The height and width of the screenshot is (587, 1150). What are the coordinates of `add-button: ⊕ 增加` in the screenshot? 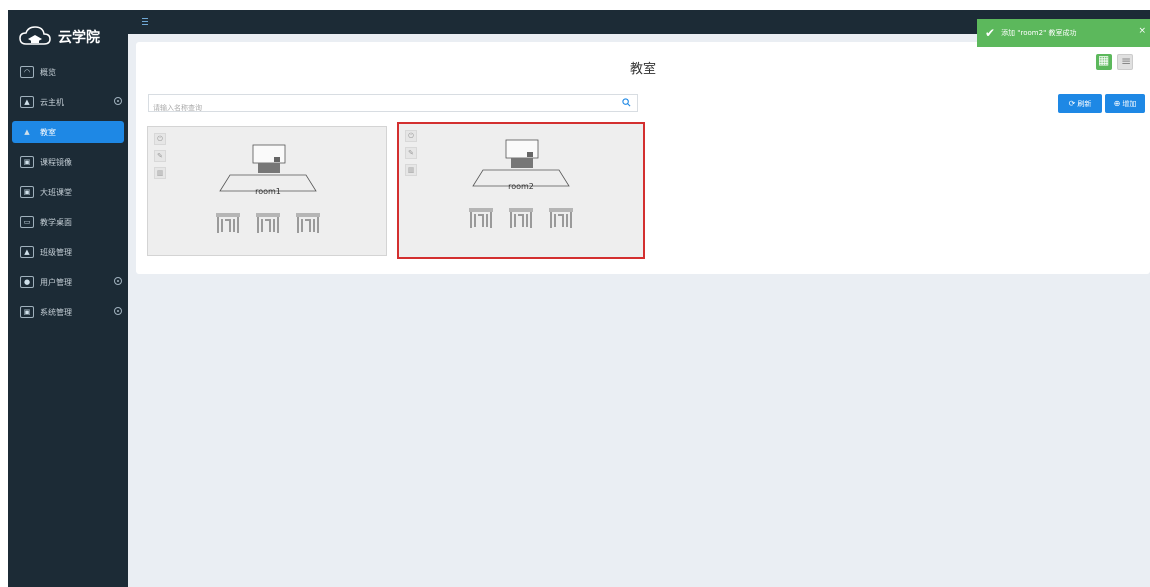 It's located at (1125, 103).